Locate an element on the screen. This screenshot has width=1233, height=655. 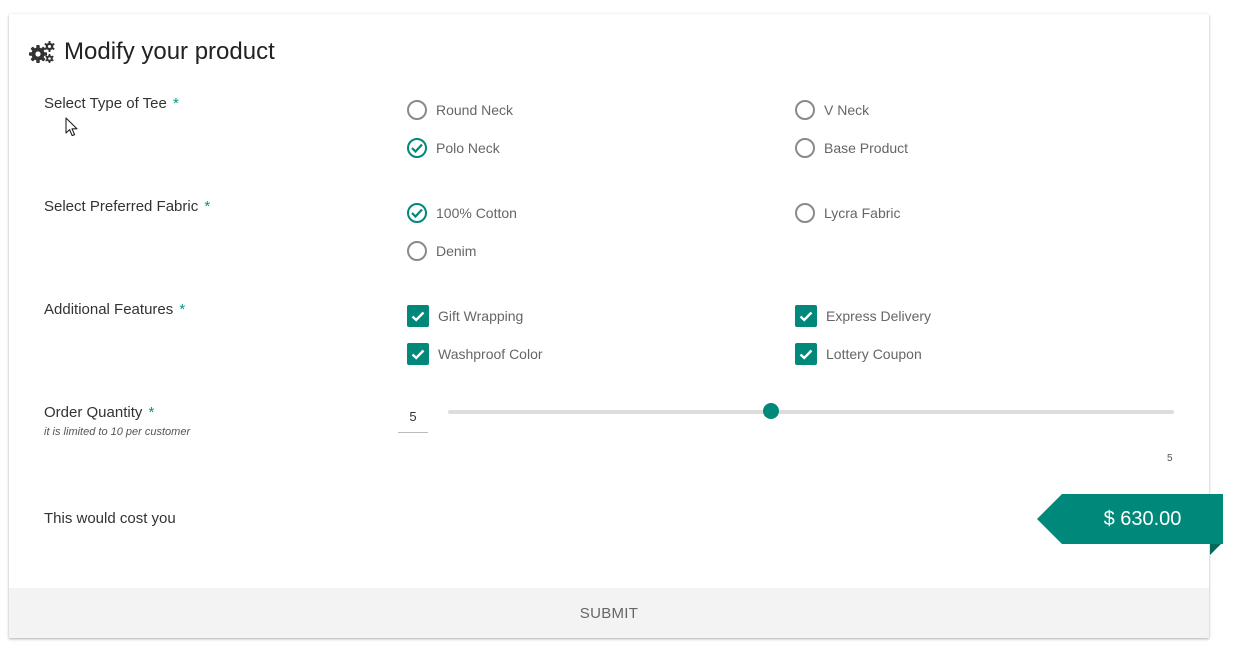
checkbox-gift-wrapping: Gift Wrapping is located at coordinates (465, 316).